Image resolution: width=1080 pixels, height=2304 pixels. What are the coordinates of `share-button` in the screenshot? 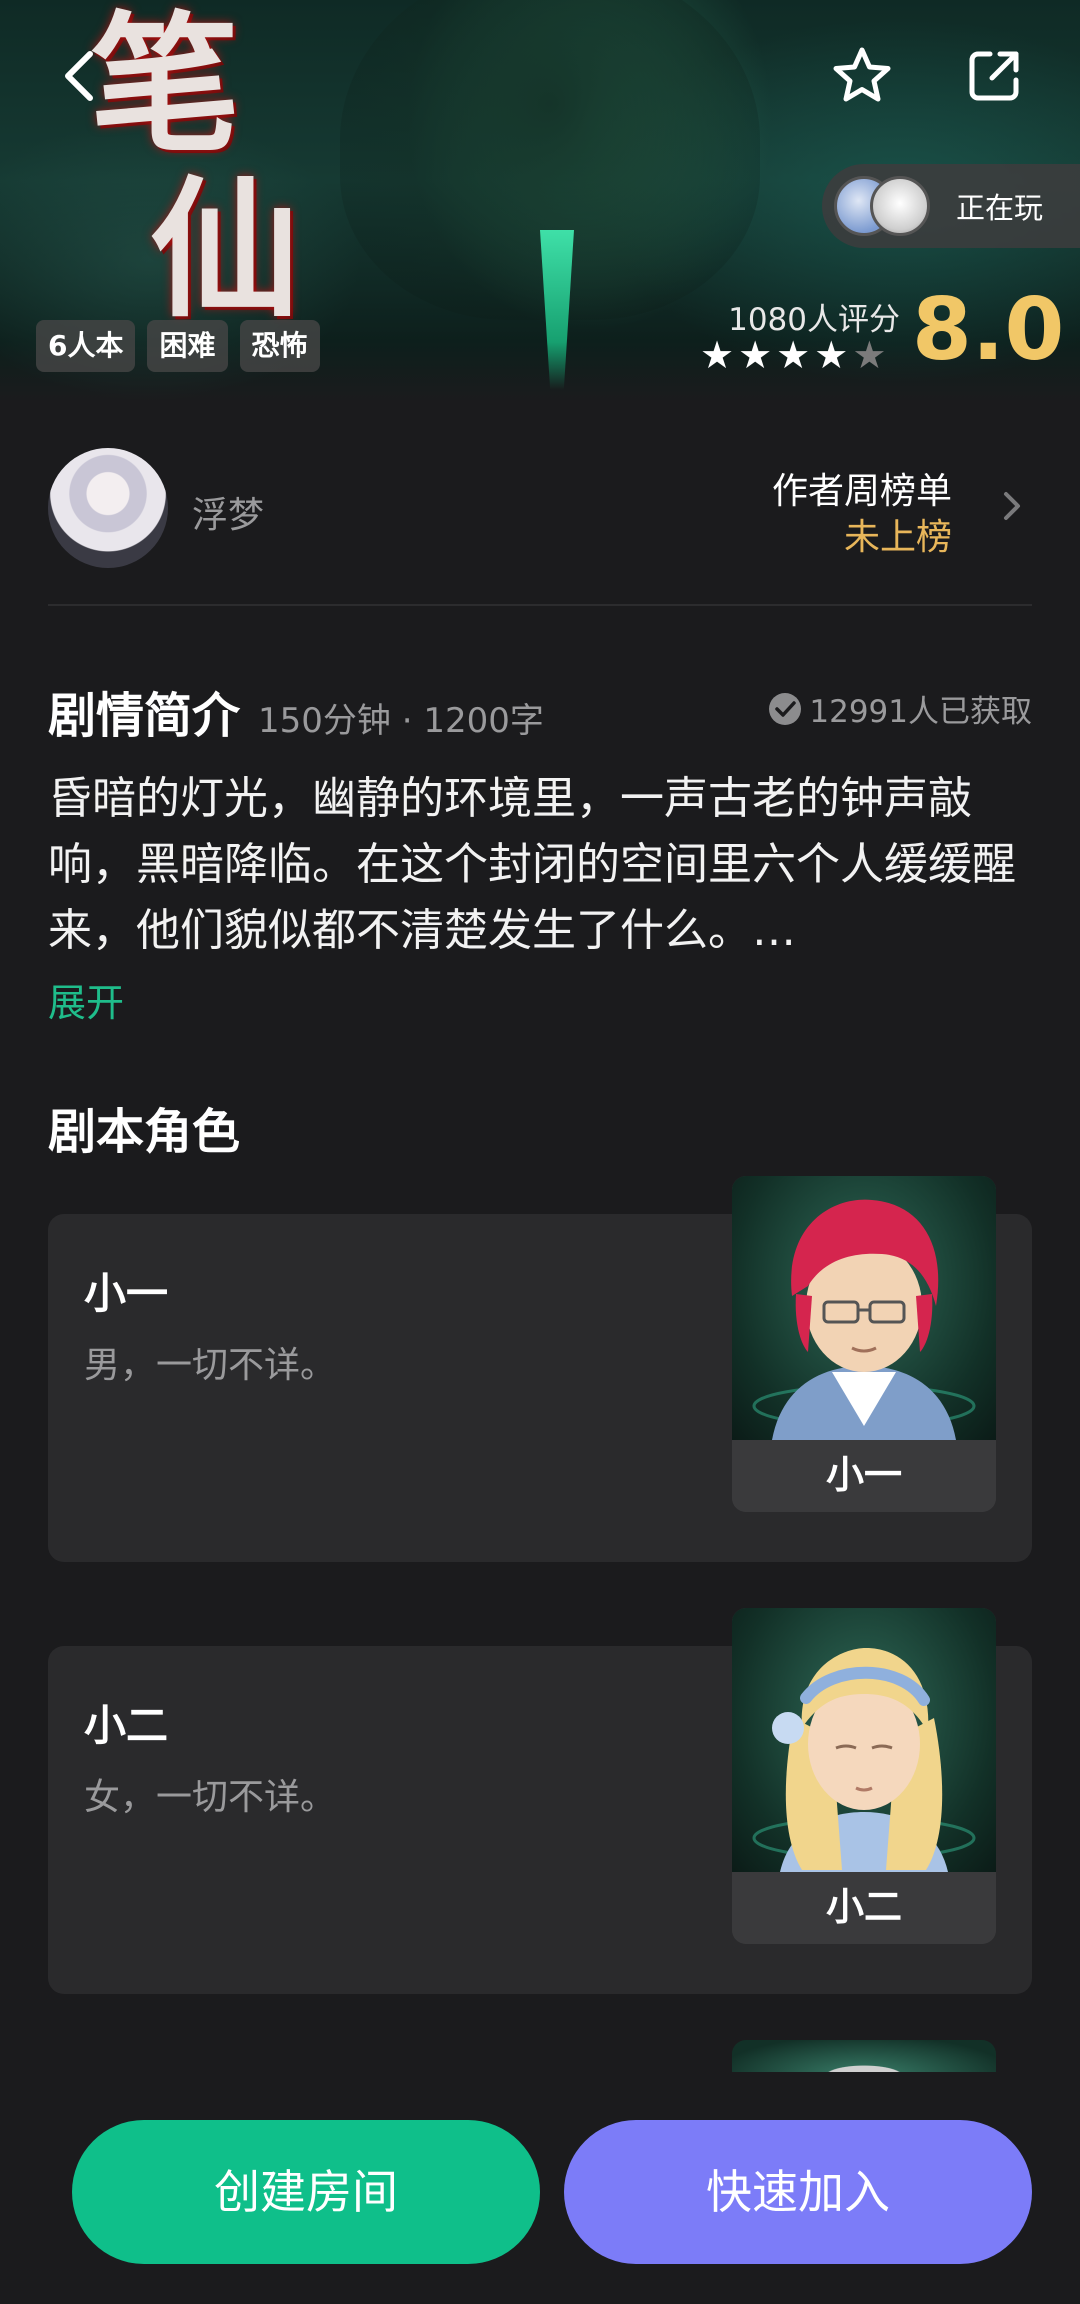 It's located at (994, 76).